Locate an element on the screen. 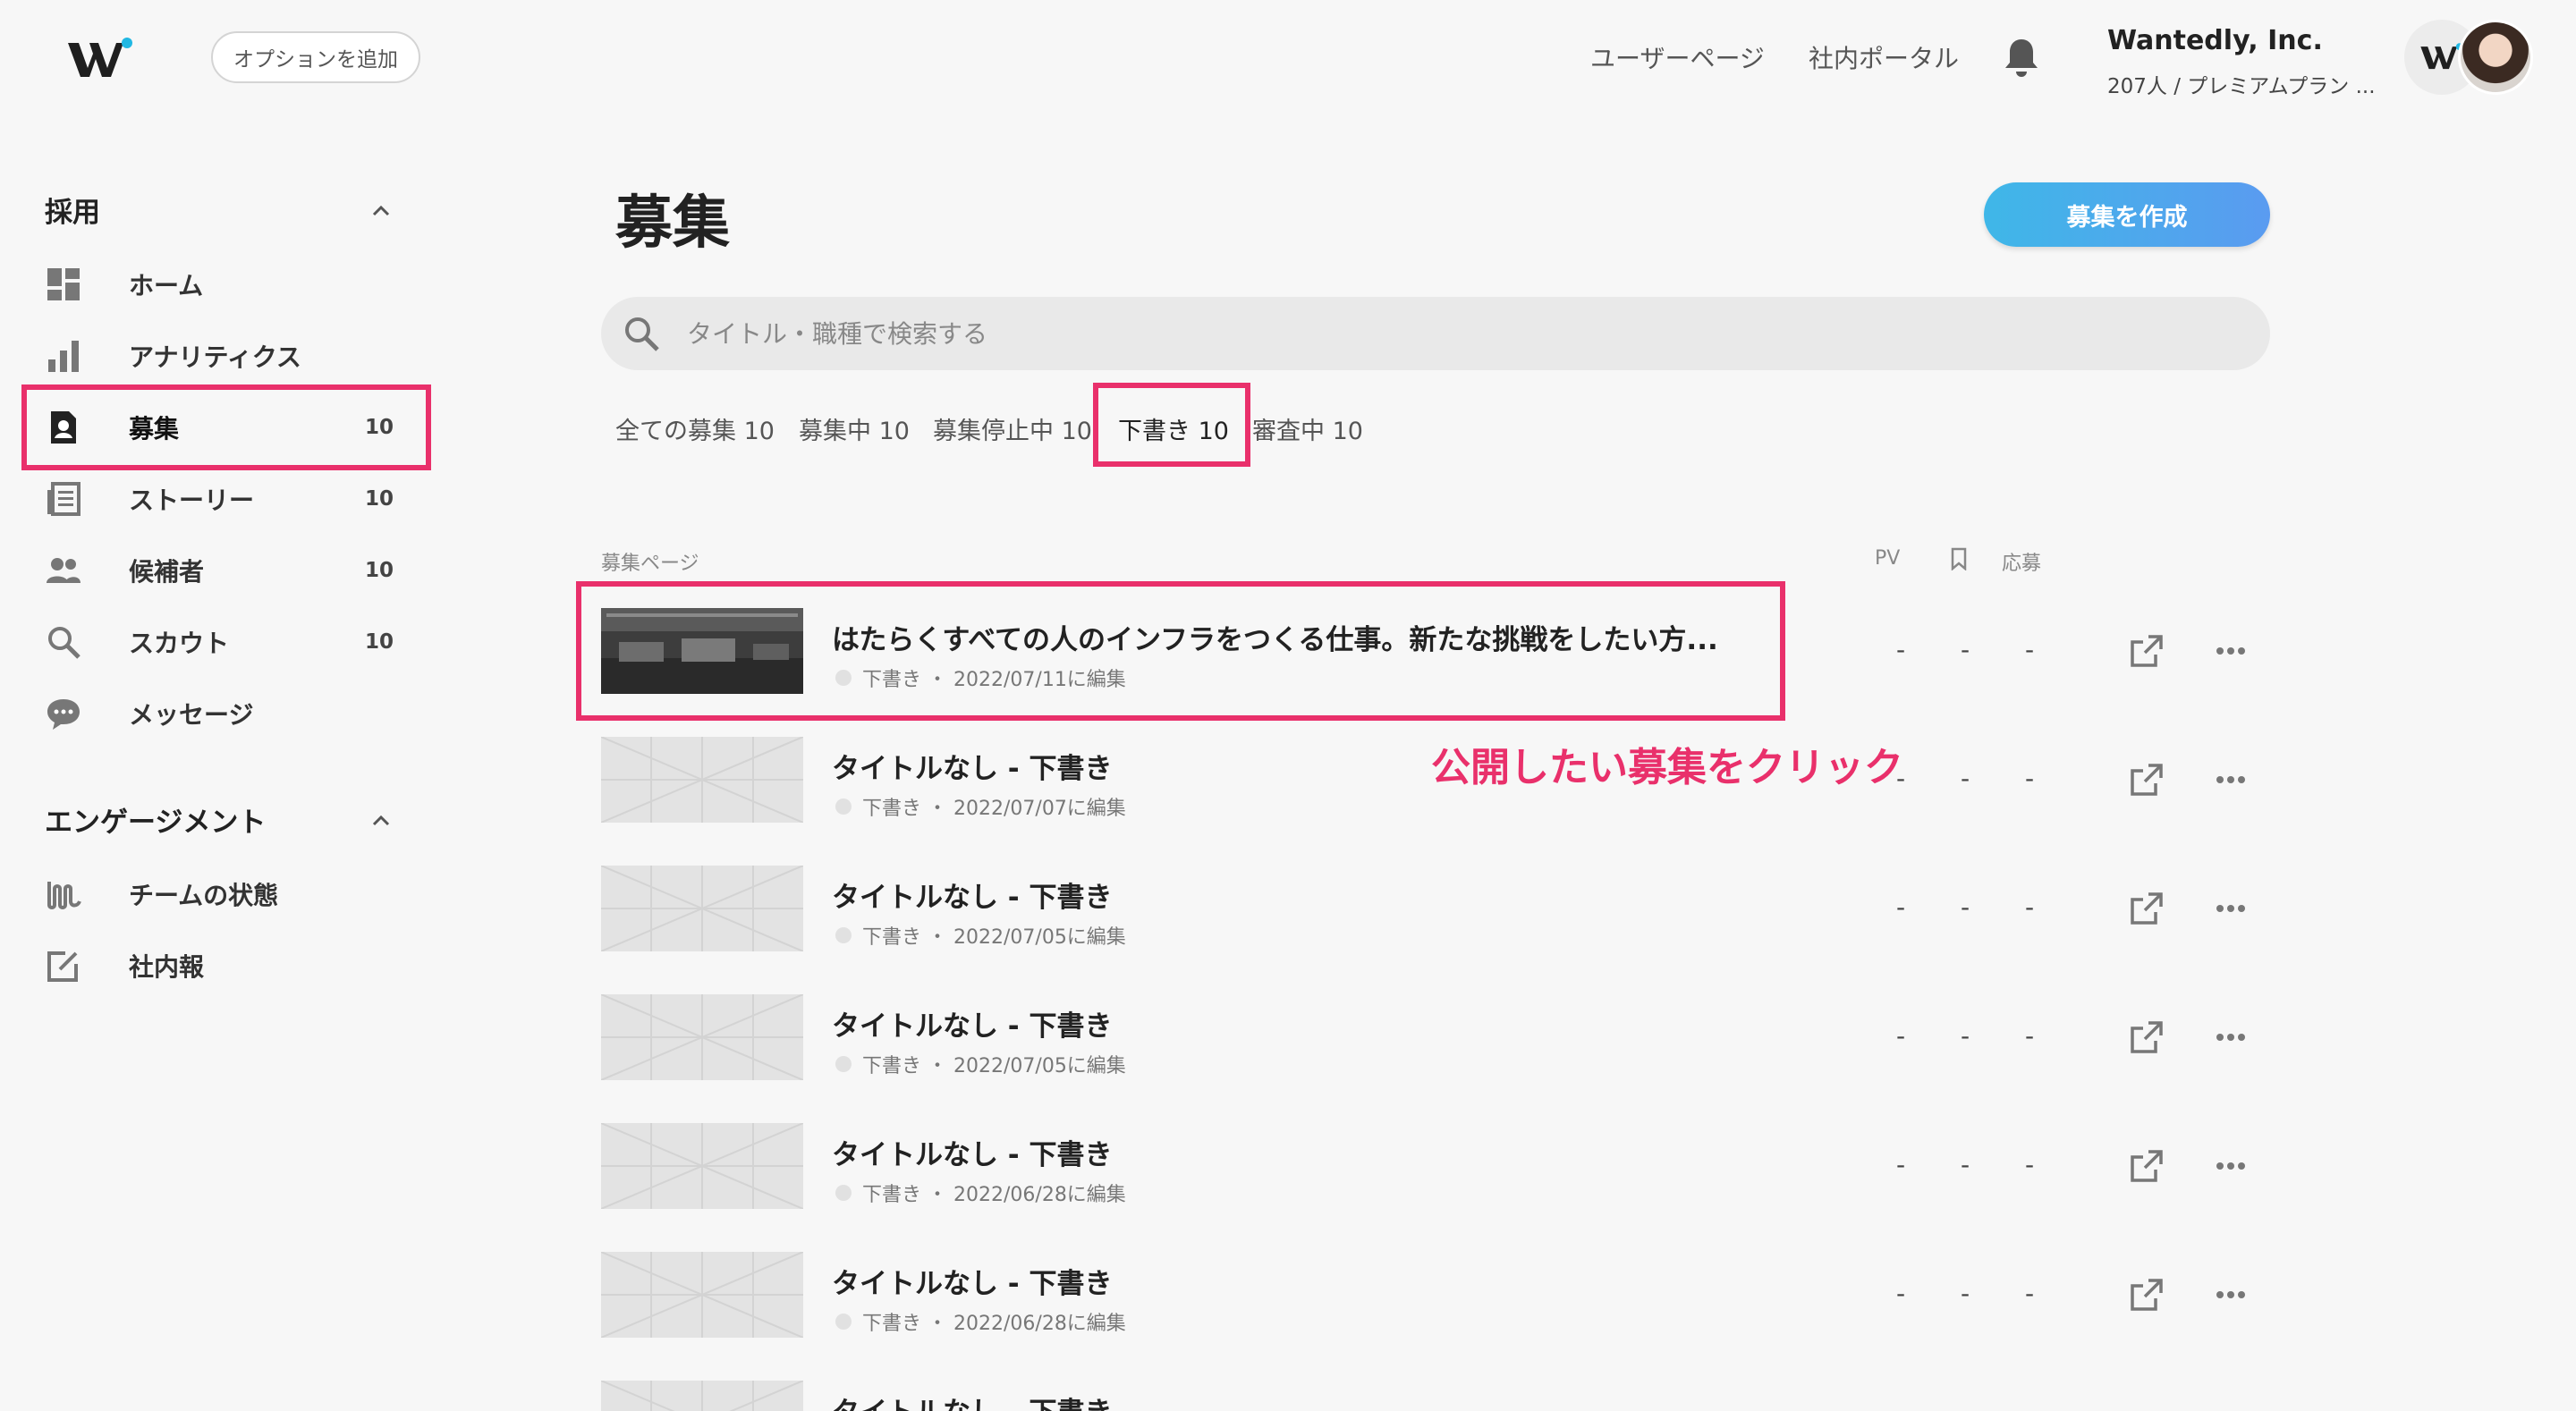  tab-open: 募集中 10 is located at coordinates (854, 428).